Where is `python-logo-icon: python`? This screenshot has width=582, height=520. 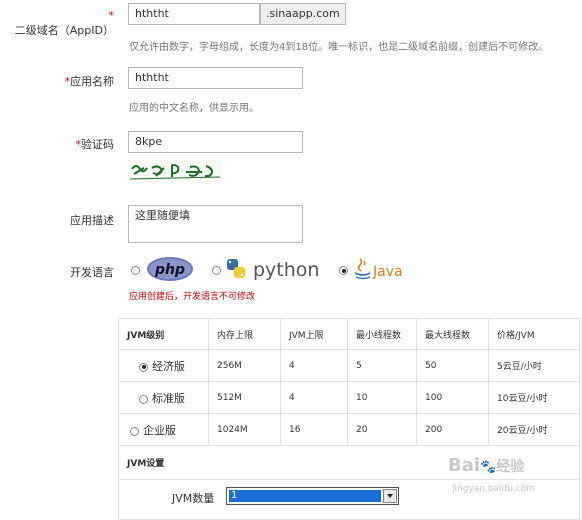 python-logo-icon: python is located at coordinates (275, 270).